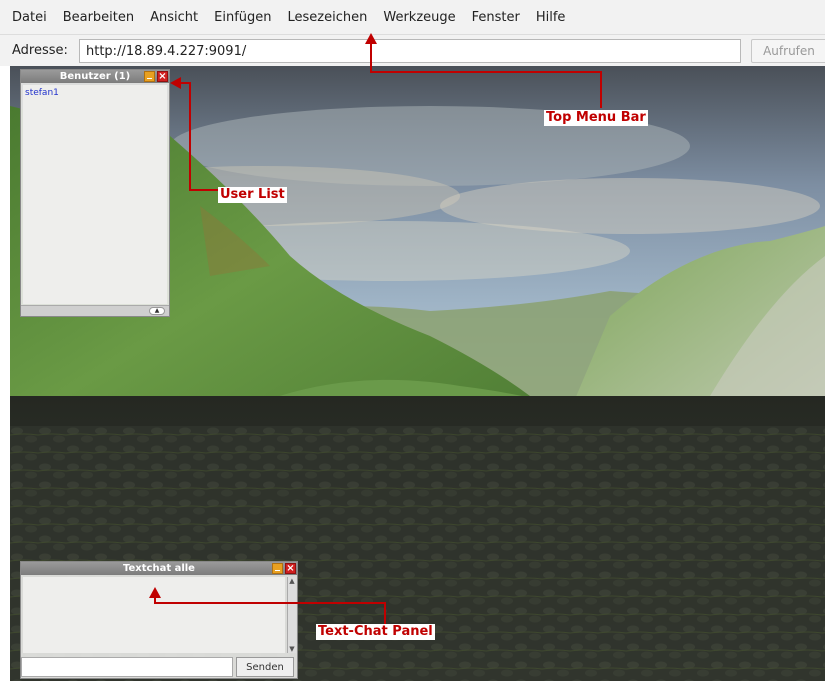 The image size is (825, 681). What do you see at coordinates (40, 50) in the screenshot?
I see `address-label: Adresse:` at bounding box center [40, 50].